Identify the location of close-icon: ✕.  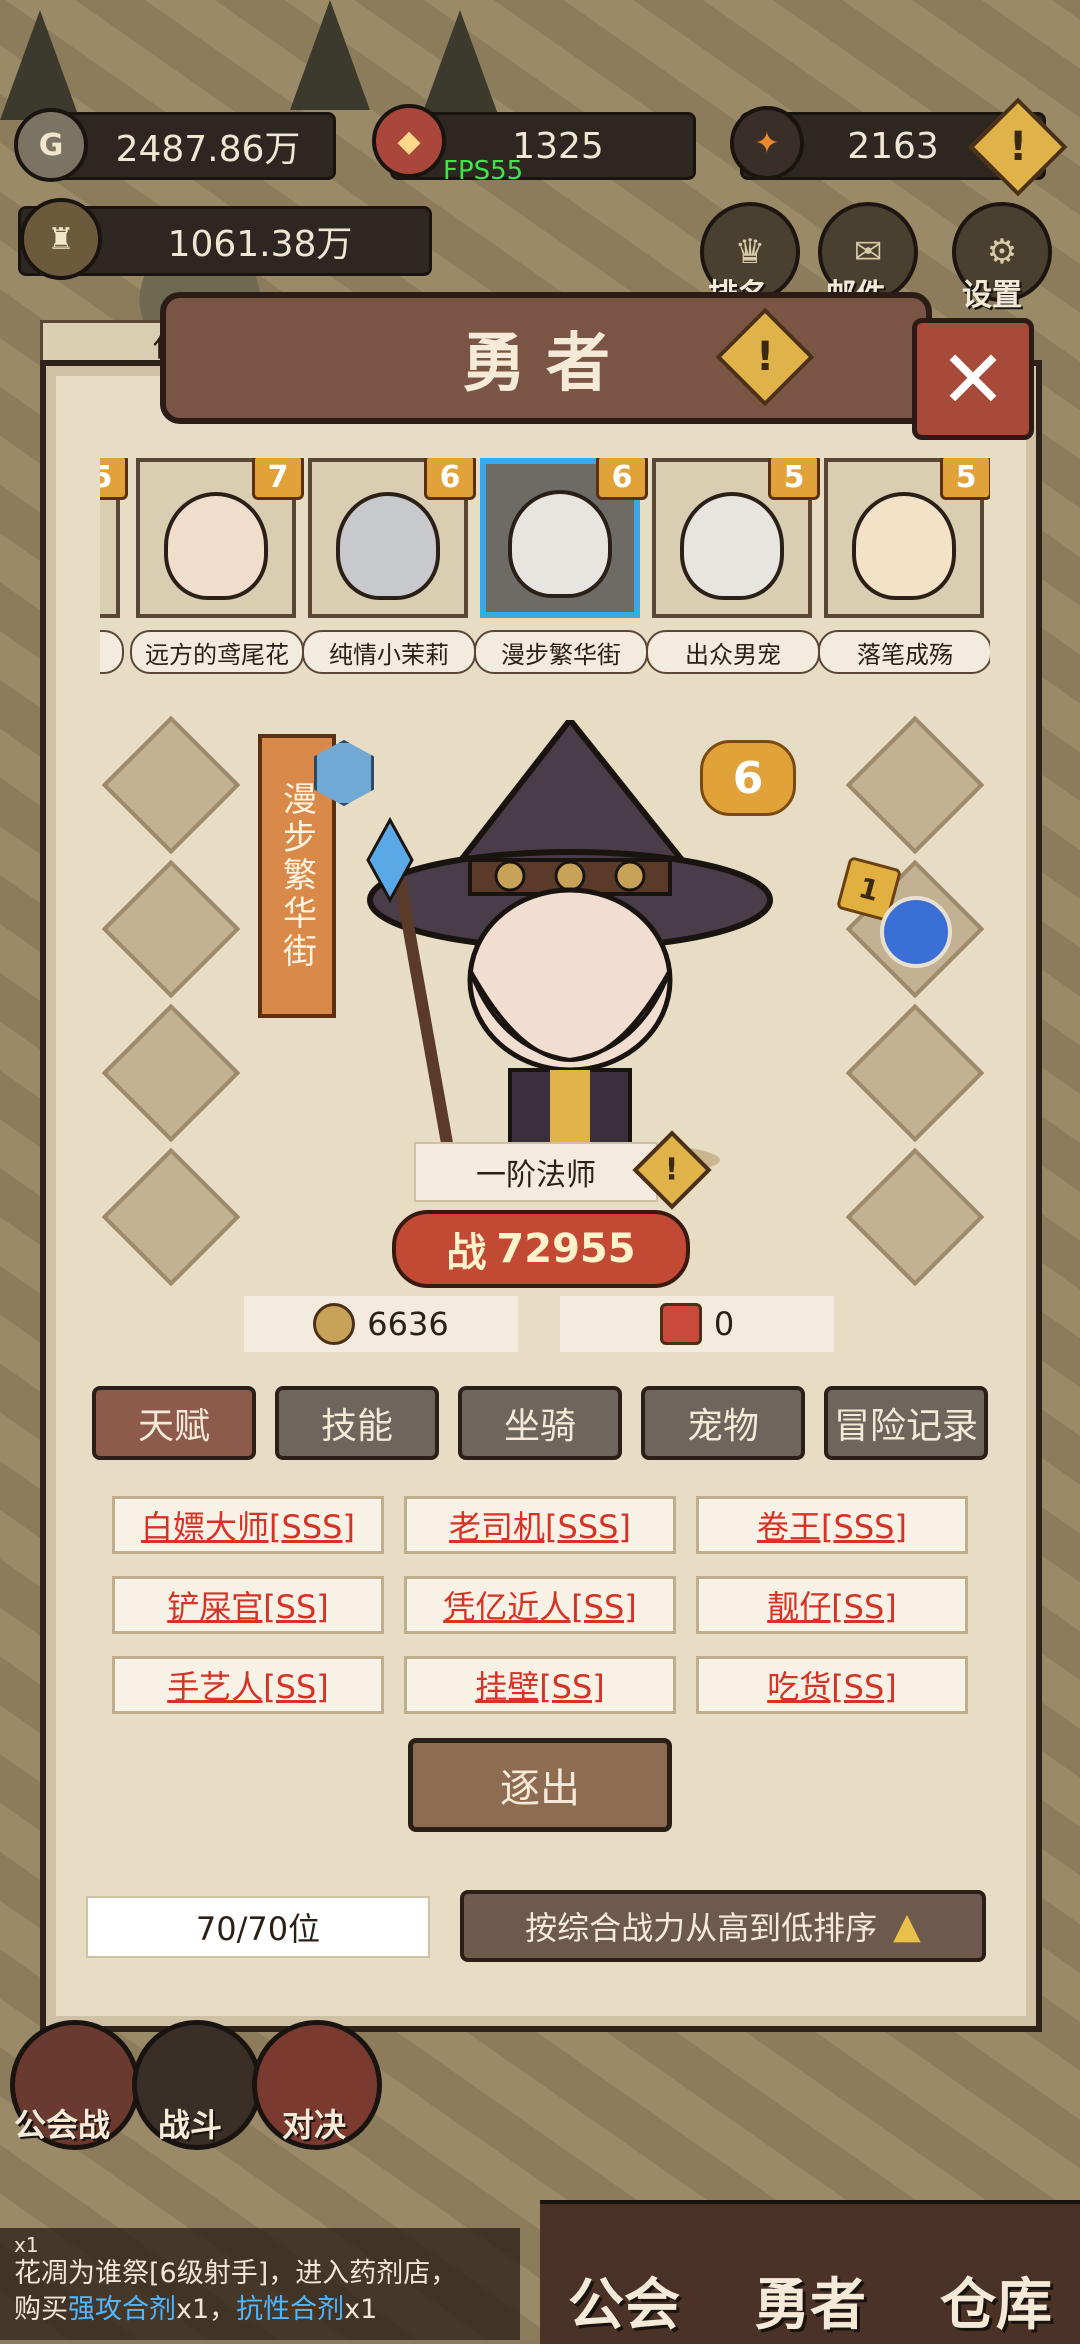
(973, 379).